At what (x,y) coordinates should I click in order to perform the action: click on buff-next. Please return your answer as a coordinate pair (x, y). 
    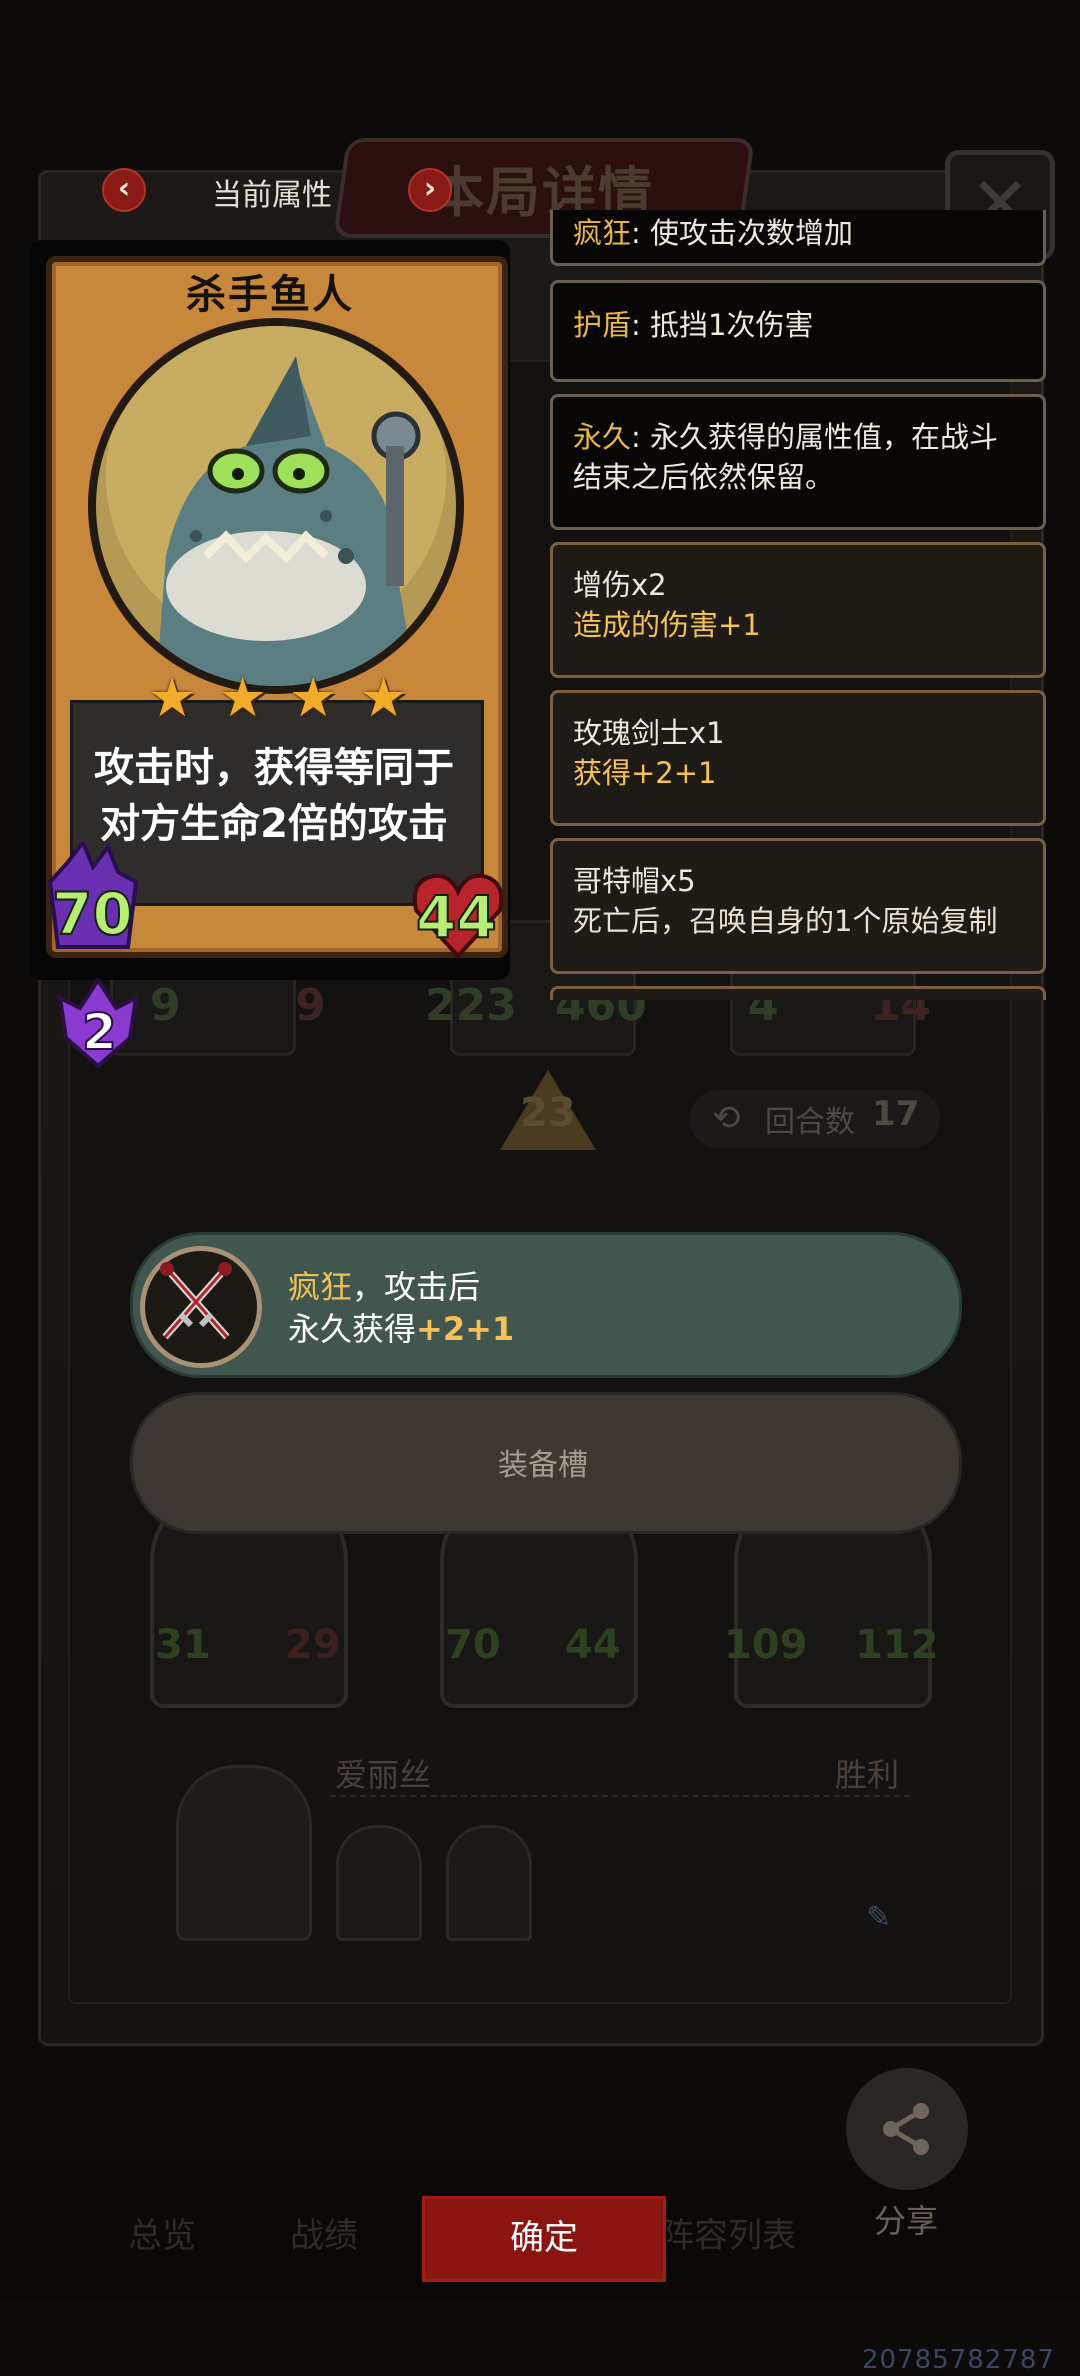
    Looking at the image, I should click on (798, 993).